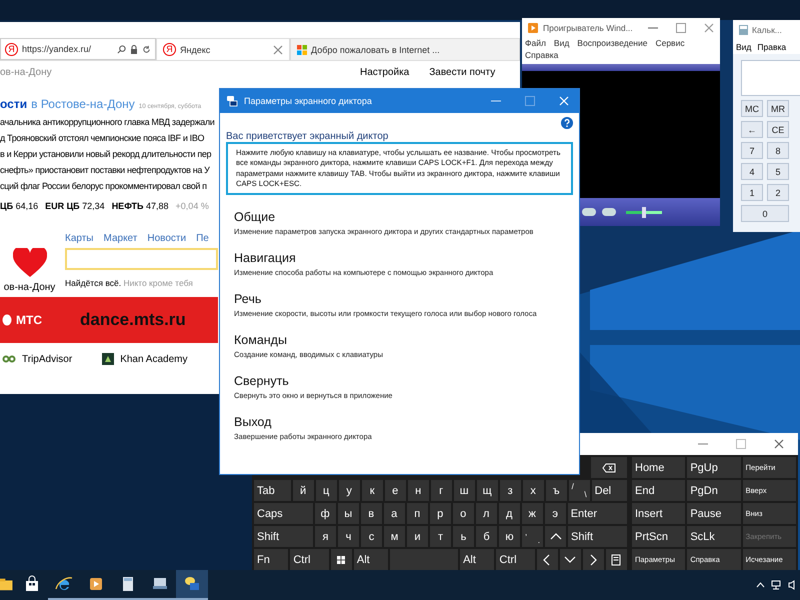 The width and height of the screenshot is (800, 600). Describe the element at coordinates (79, 238) in the screenshot. I see `service-link: Карты` at that location.